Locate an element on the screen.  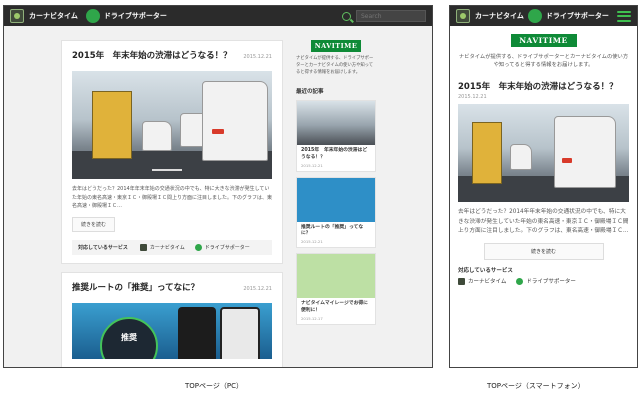
recent-article-item: 2015年 年末年始の渋滞はどうなる！？ 2015.12.21 is located at coordinates (336, 135).